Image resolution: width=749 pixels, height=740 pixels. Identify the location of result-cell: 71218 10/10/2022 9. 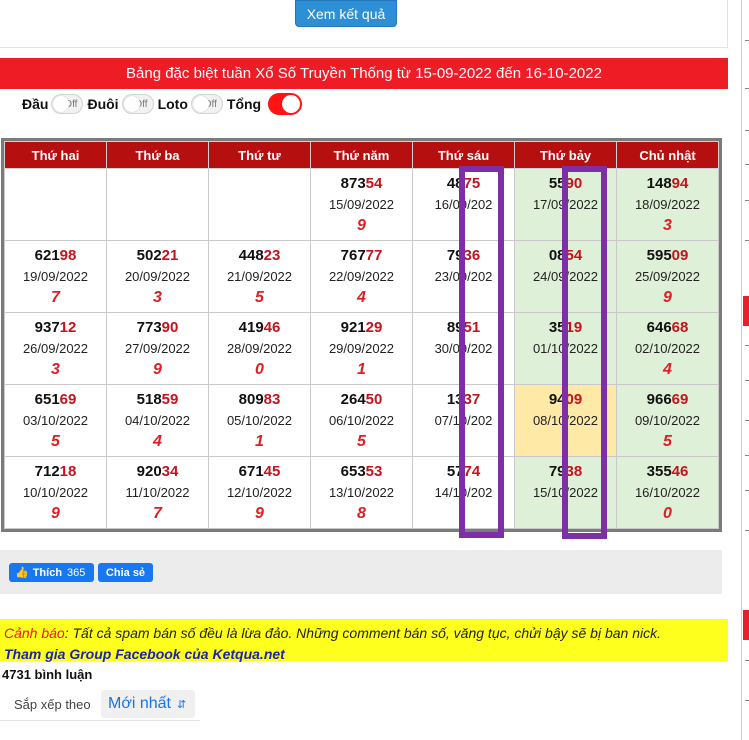
(55, 492).